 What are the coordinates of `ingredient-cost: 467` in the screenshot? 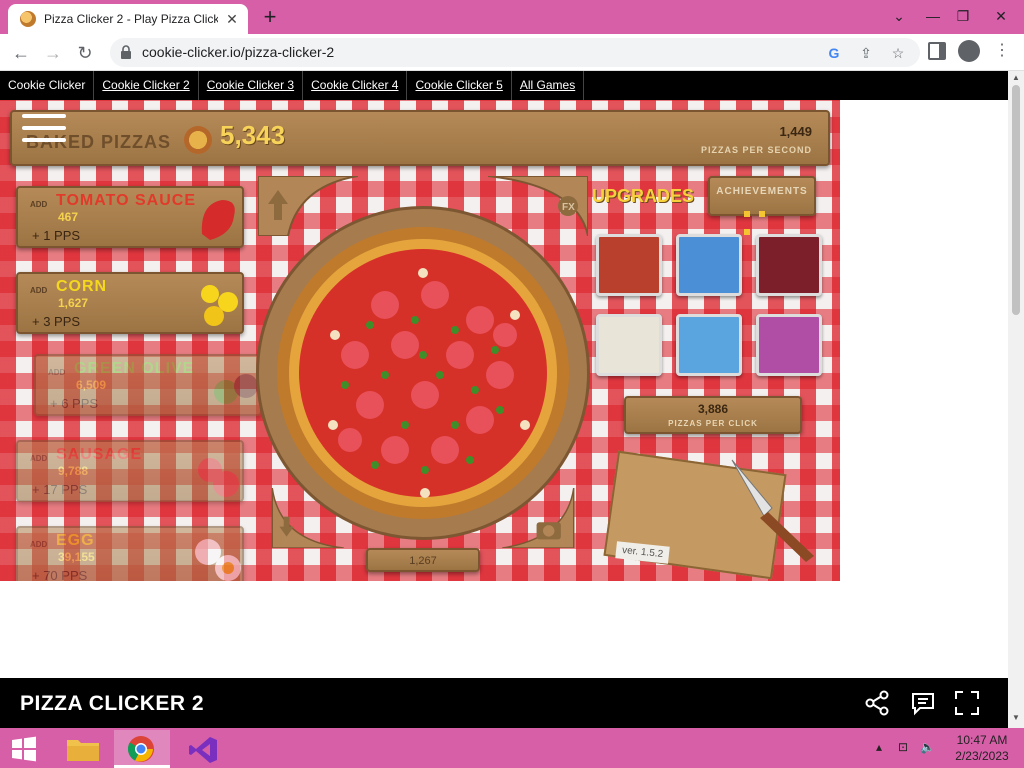 It's located at (68, 217).